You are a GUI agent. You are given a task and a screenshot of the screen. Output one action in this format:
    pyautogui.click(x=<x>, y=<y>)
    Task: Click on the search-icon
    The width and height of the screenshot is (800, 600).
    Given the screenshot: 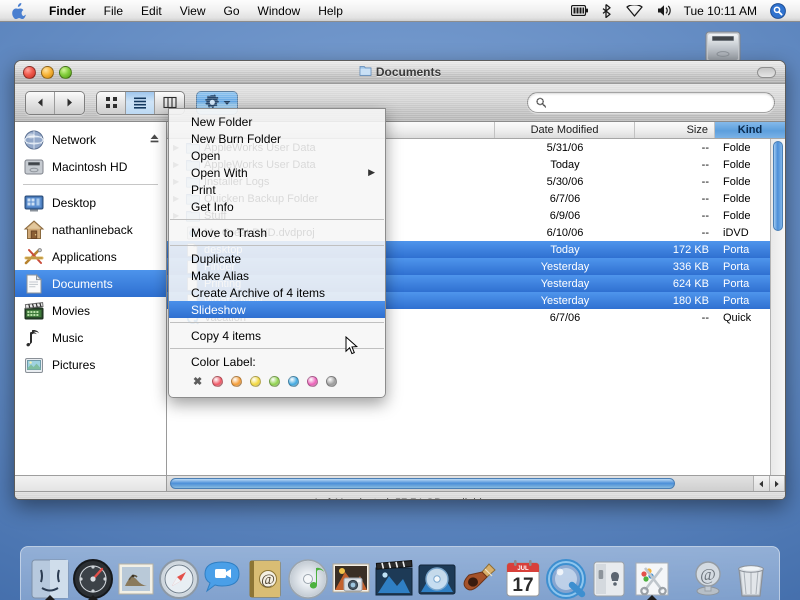 What is the action you would take?
    pyautogui.click(x=541, y=102)
    